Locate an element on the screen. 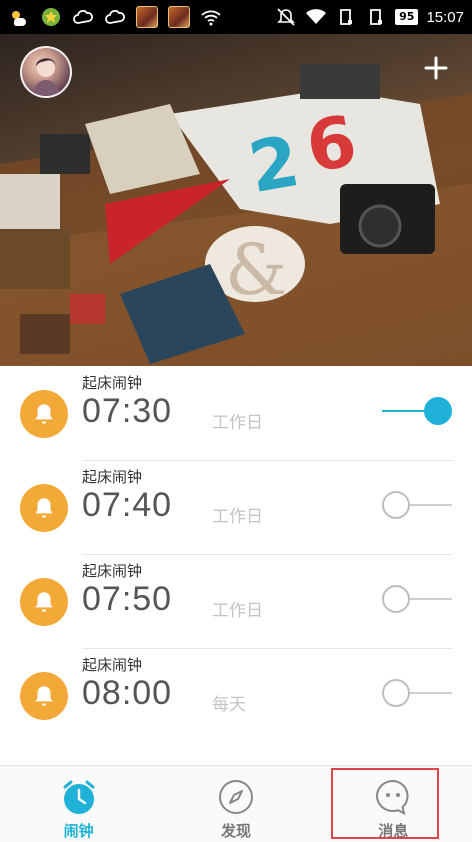  plus-icon is located at coordinates (436, 68).